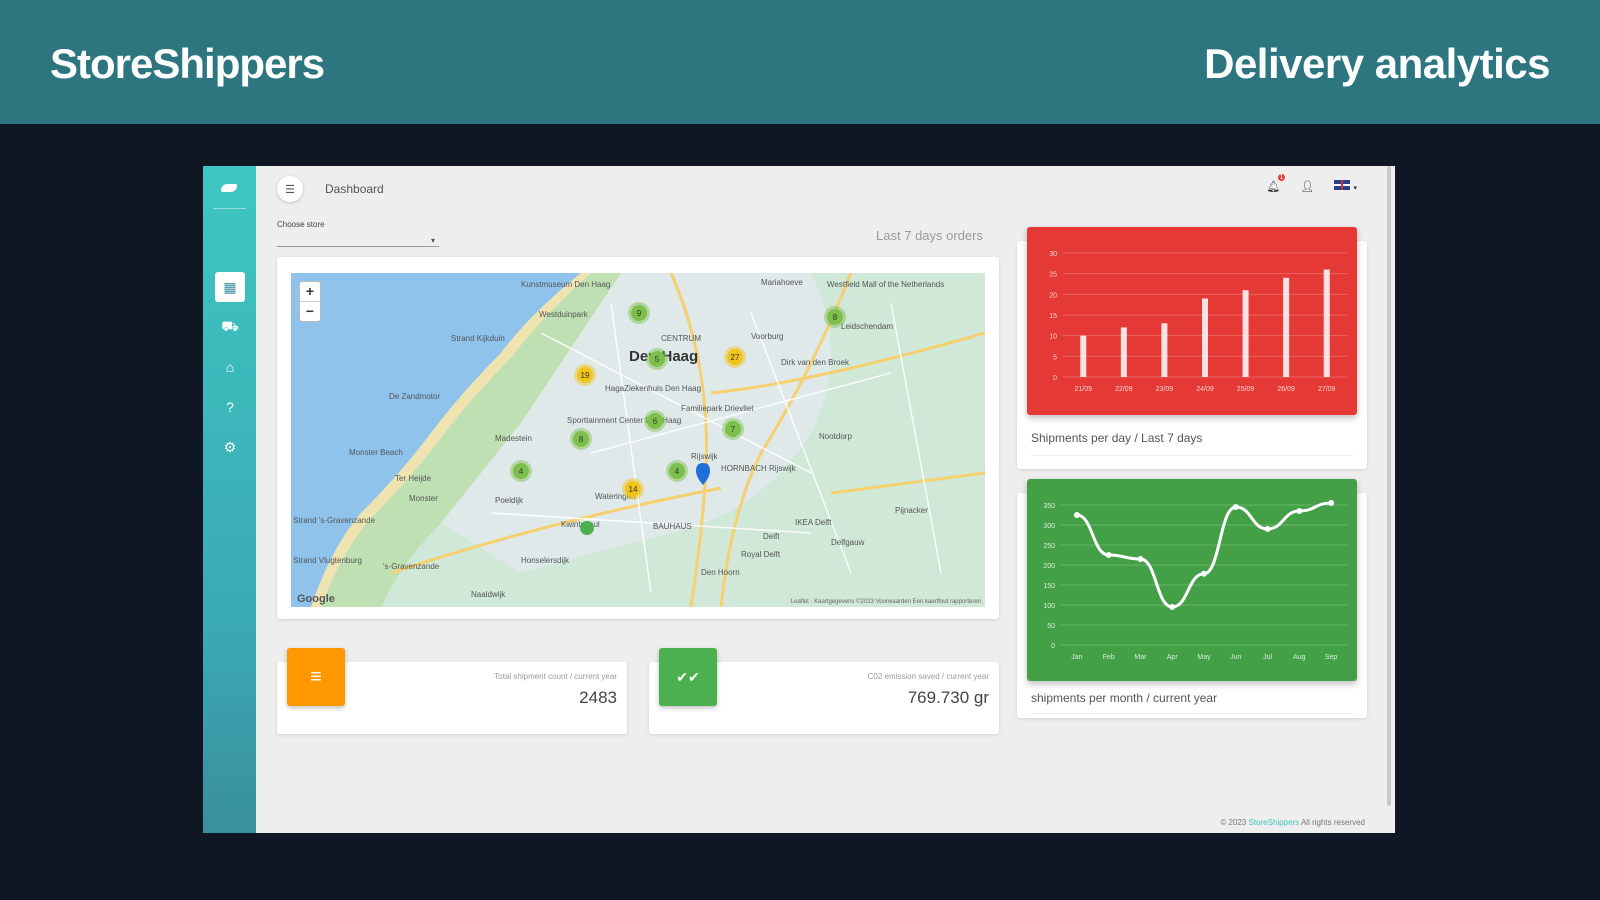 The image size is (1600, 900). I want to click on map-cluster-count: 4, so click(521, 471).